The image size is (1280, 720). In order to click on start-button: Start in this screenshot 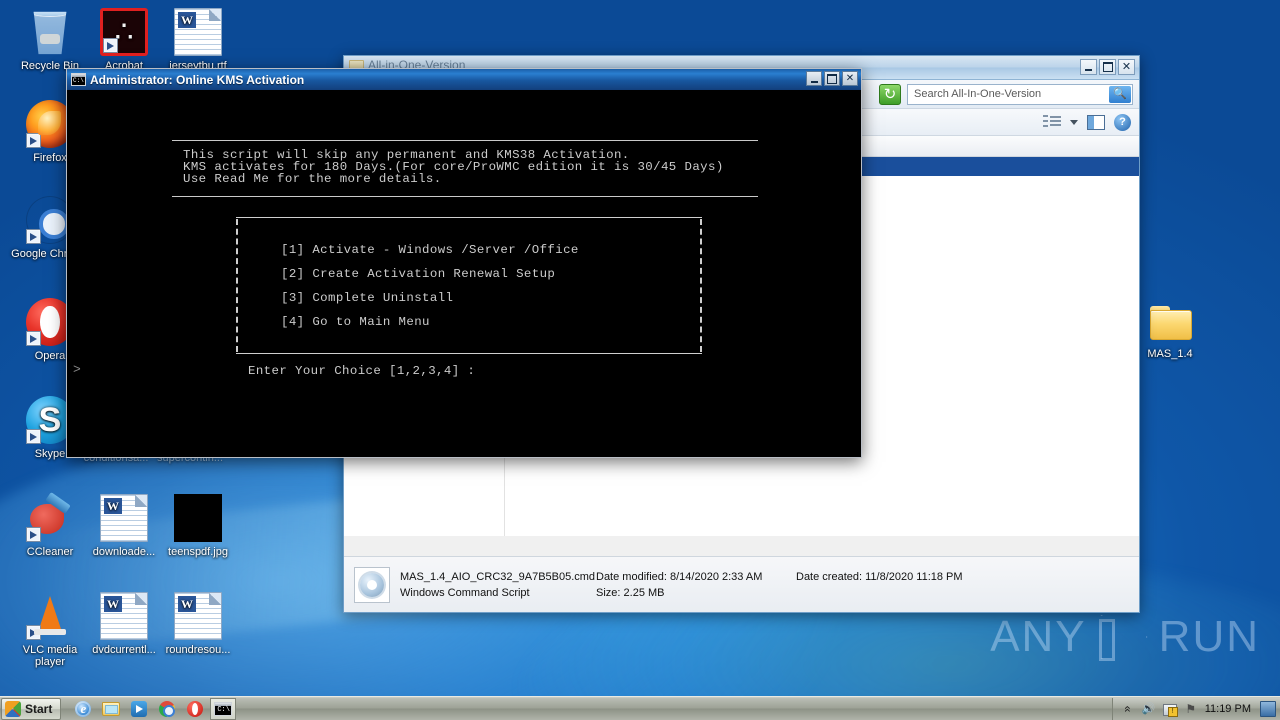, I will do `click(31, 708)`.